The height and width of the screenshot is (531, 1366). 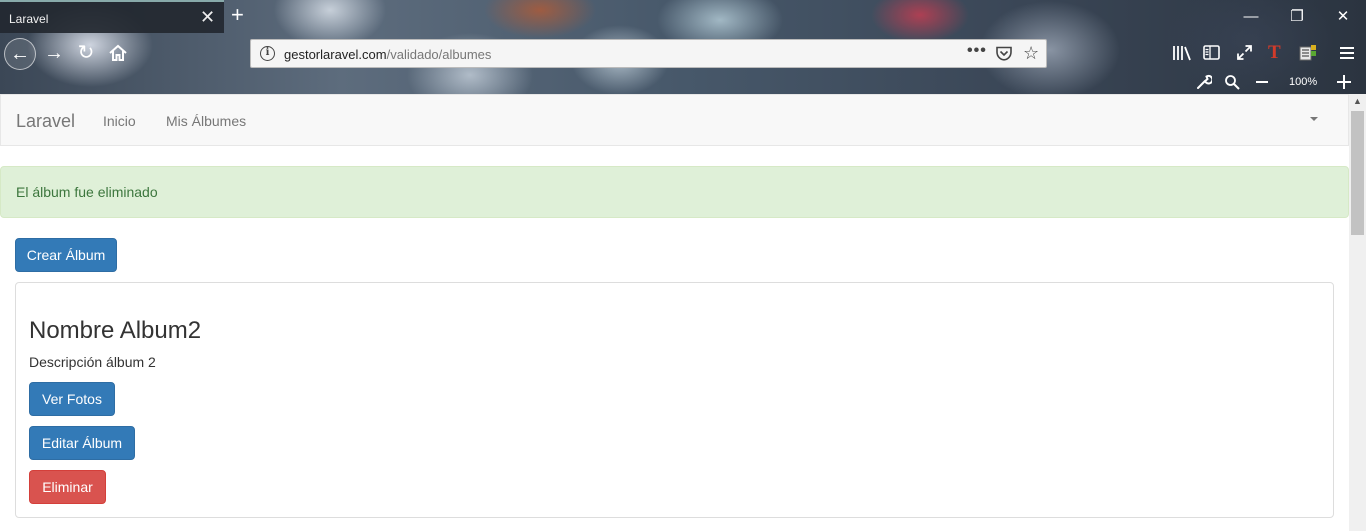 What do you see at coordinates (118, 53) in the screenshot?
I see `home-icon` at bounding box center [118, 53].